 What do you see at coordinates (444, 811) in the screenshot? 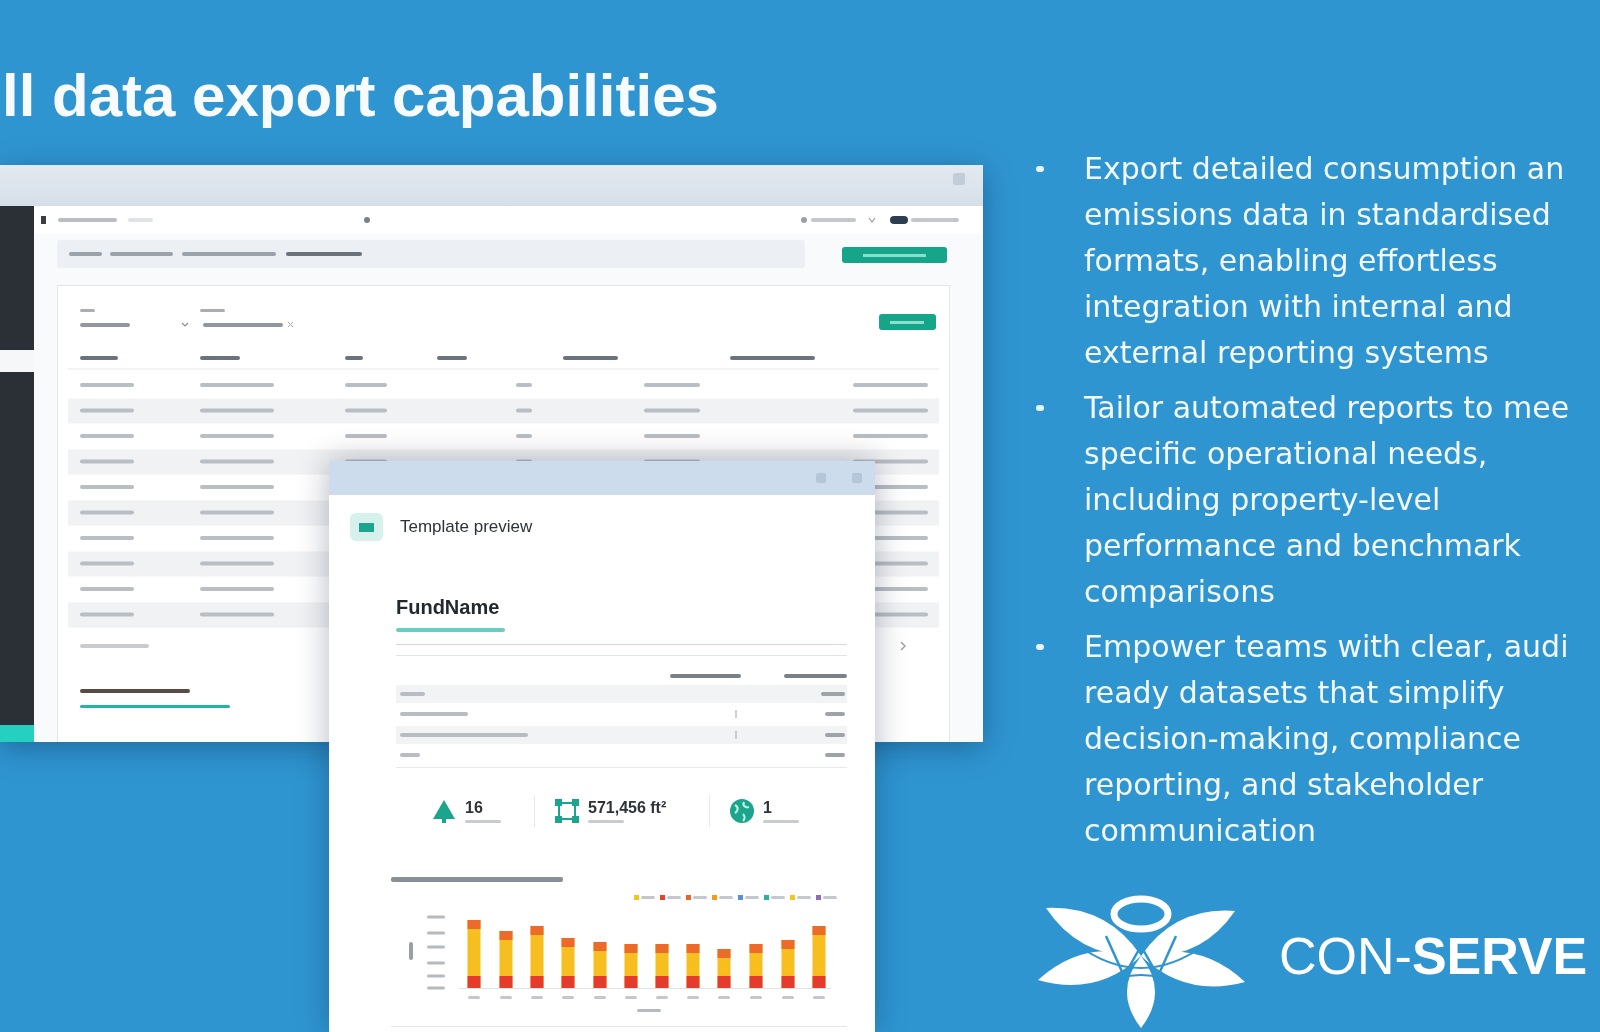
I see `tree-icon` at bounding box center [444, 811].